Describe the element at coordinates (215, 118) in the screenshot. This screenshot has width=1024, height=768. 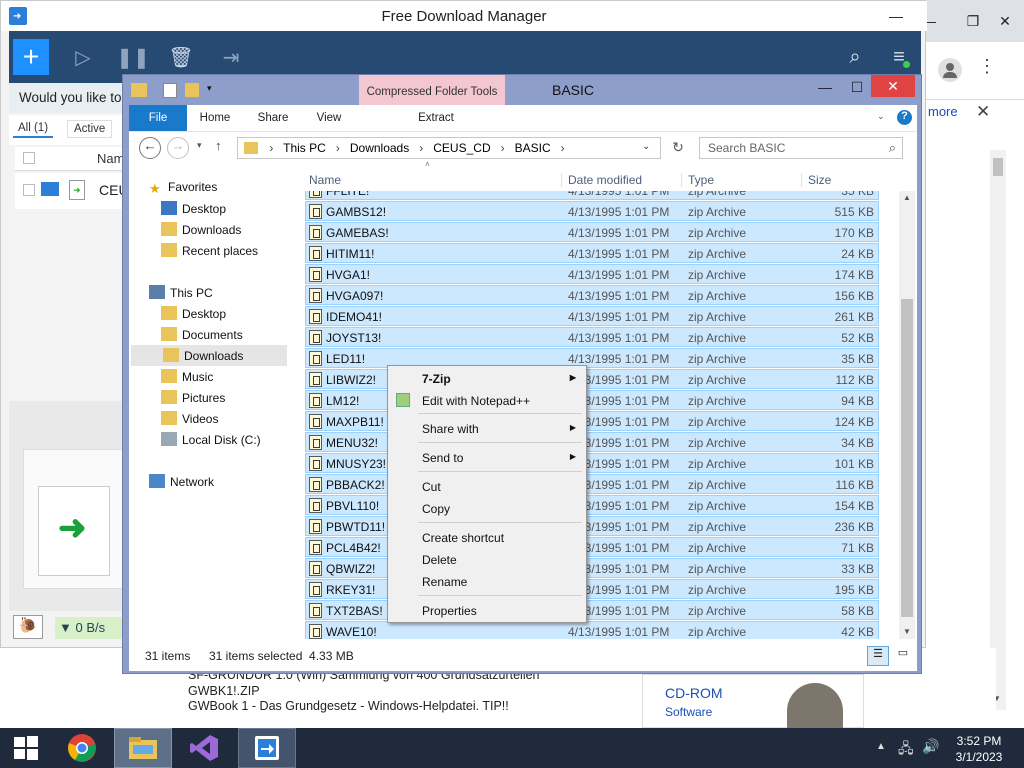
I see `tab-home: Home` at that location.